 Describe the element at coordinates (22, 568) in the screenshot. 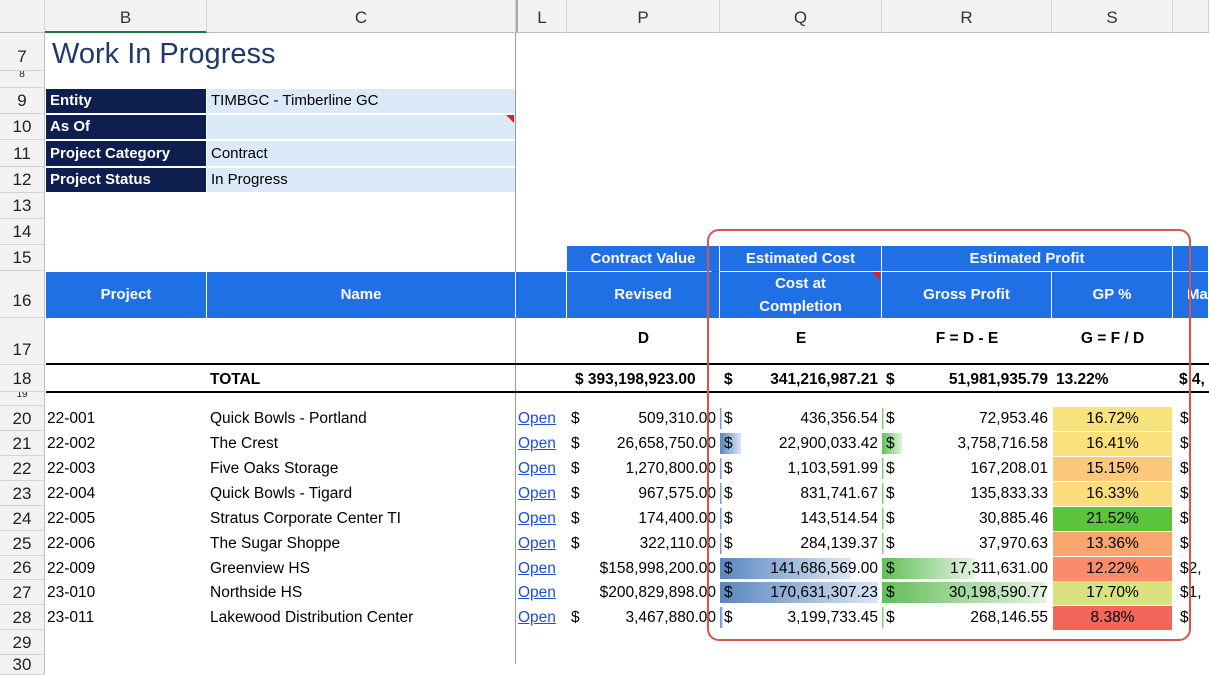

I see `row-header-26: 26` at that location.